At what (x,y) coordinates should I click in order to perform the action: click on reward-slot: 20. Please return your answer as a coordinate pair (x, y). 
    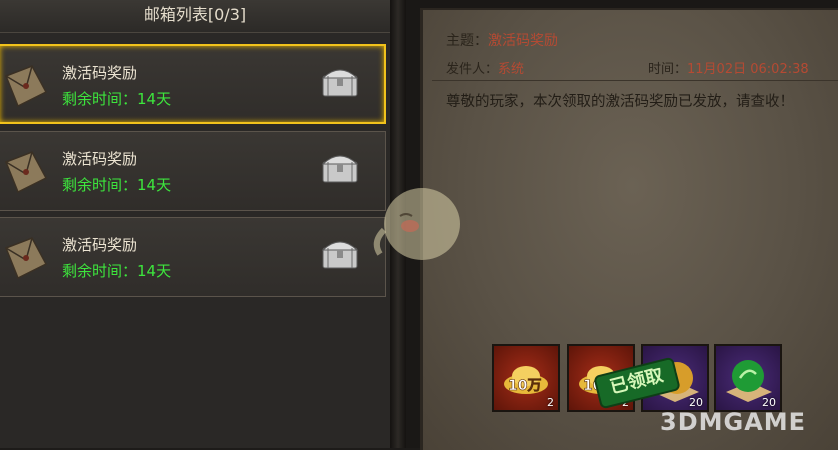
    Looking at the image, I should click on (748, 378).